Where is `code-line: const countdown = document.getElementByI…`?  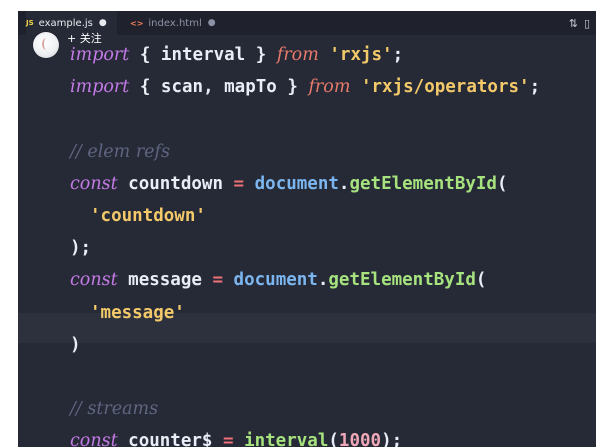
code-line: const countdown = document.getElementByI… is located at coordinates (289, 184).